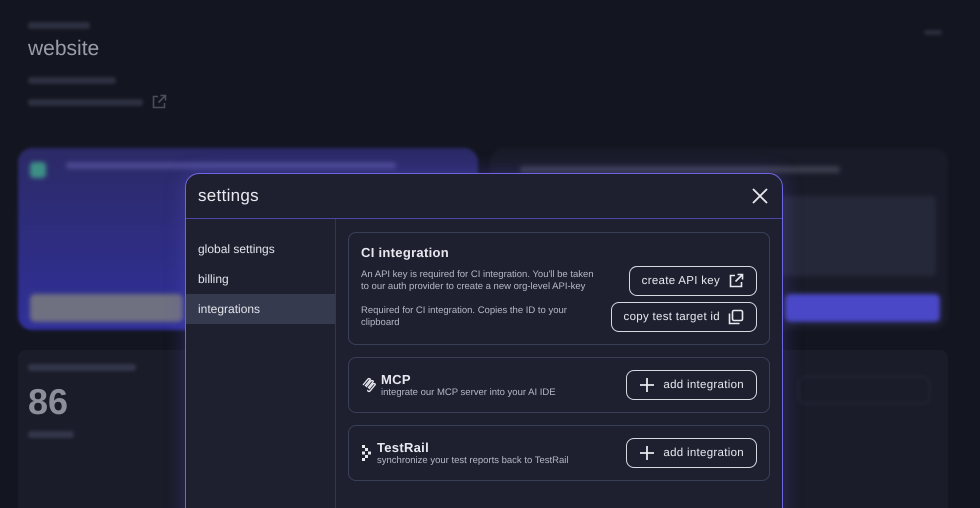 This screenshot has width=980, height=508. I want to click on integration-name: TestRail, so click(403, 447).